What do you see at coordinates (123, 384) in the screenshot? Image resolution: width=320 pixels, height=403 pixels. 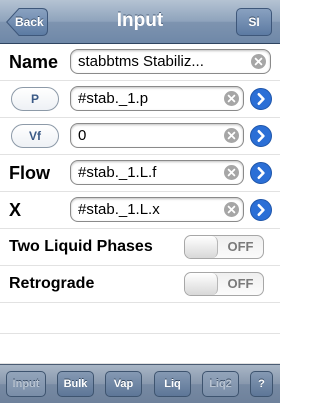 I see `tab-vap: Vap` at bounding box center [123, 384].